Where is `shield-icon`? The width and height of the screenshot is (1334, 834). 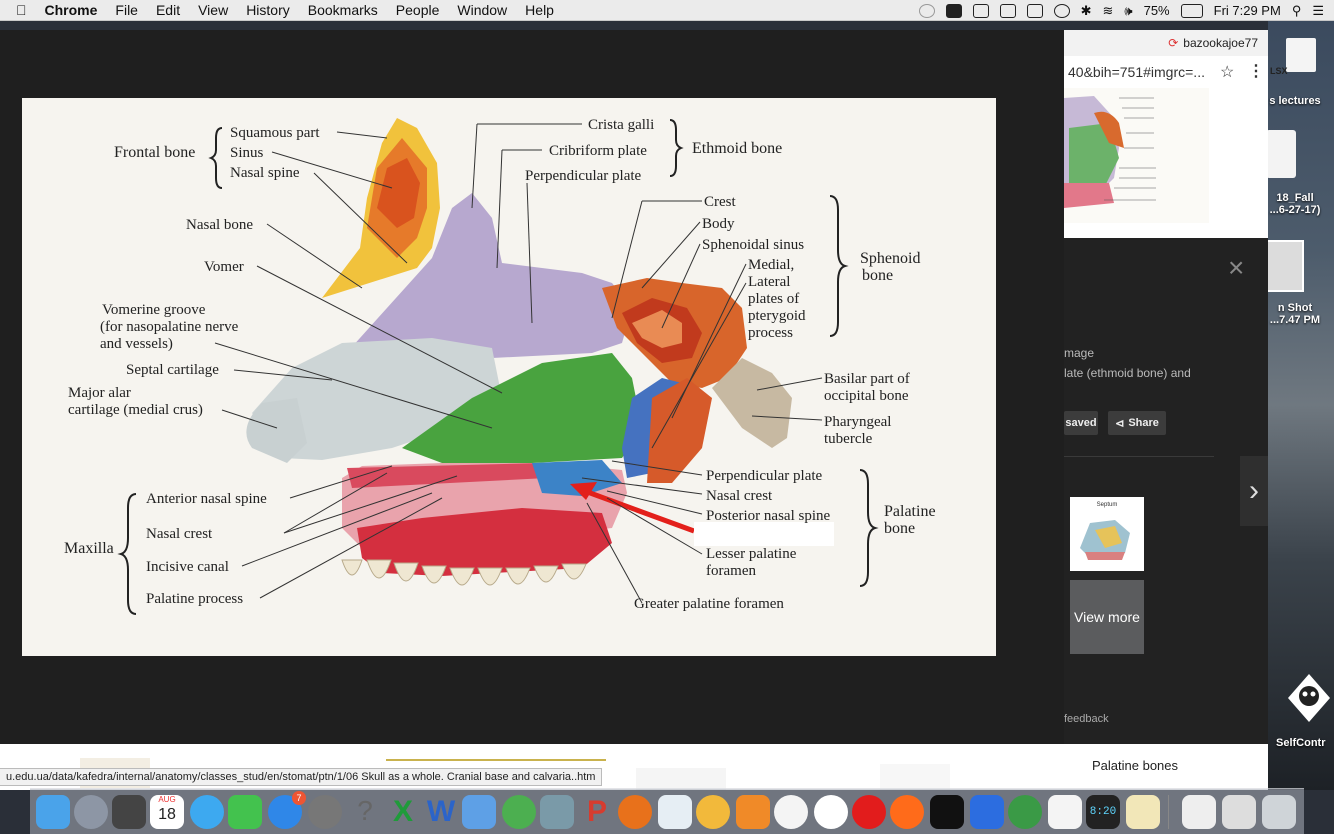
shield-icon is located at coordinates (1007, 10).